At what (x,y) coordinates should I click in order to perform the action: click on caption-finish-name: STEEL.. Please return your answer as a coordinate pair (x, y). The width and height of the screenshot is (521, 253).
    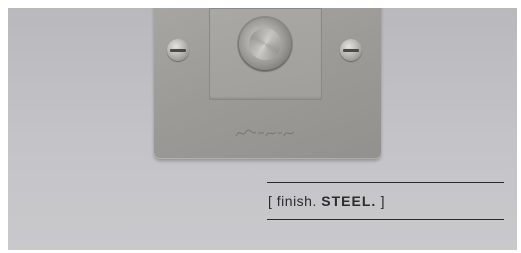
    Looking at the image, I should click on (349, 201).